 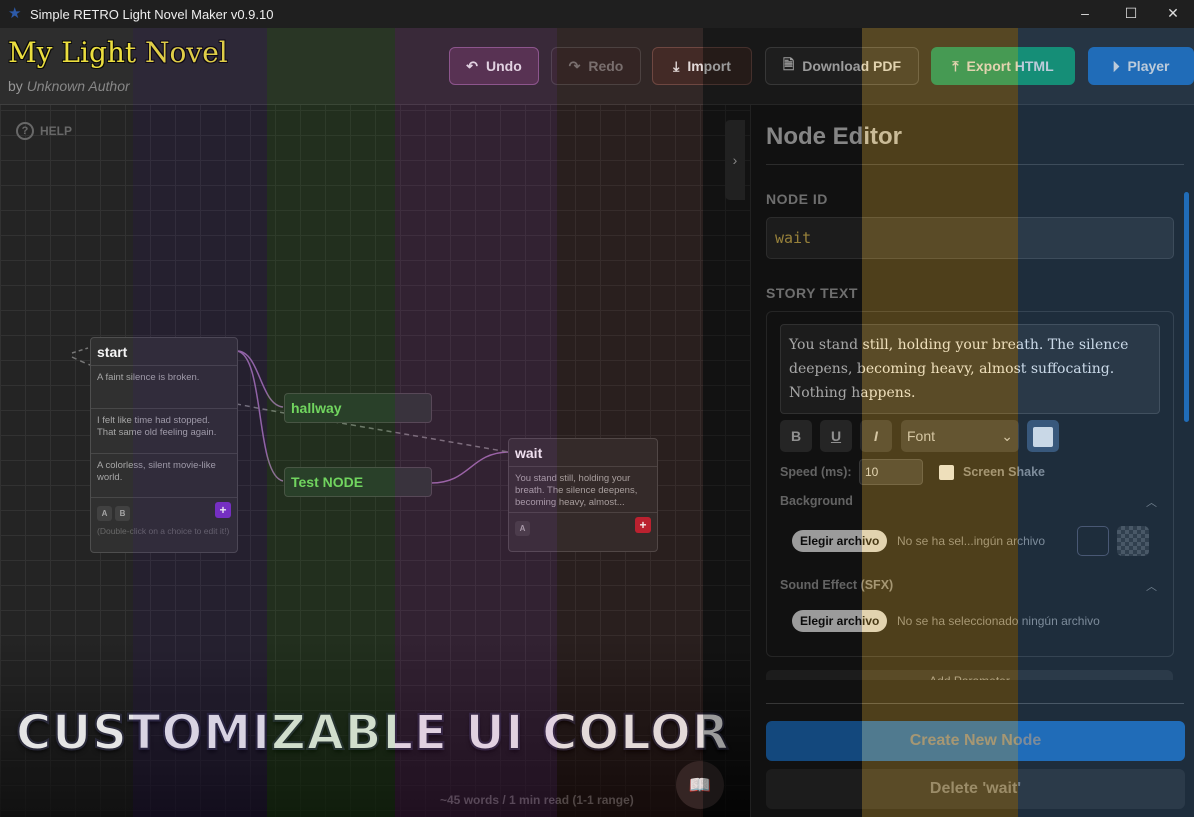 What do you see at coordinates (709, 66) in the screenshot?
I see `import-label: Import` at bounding box center [709, 66].